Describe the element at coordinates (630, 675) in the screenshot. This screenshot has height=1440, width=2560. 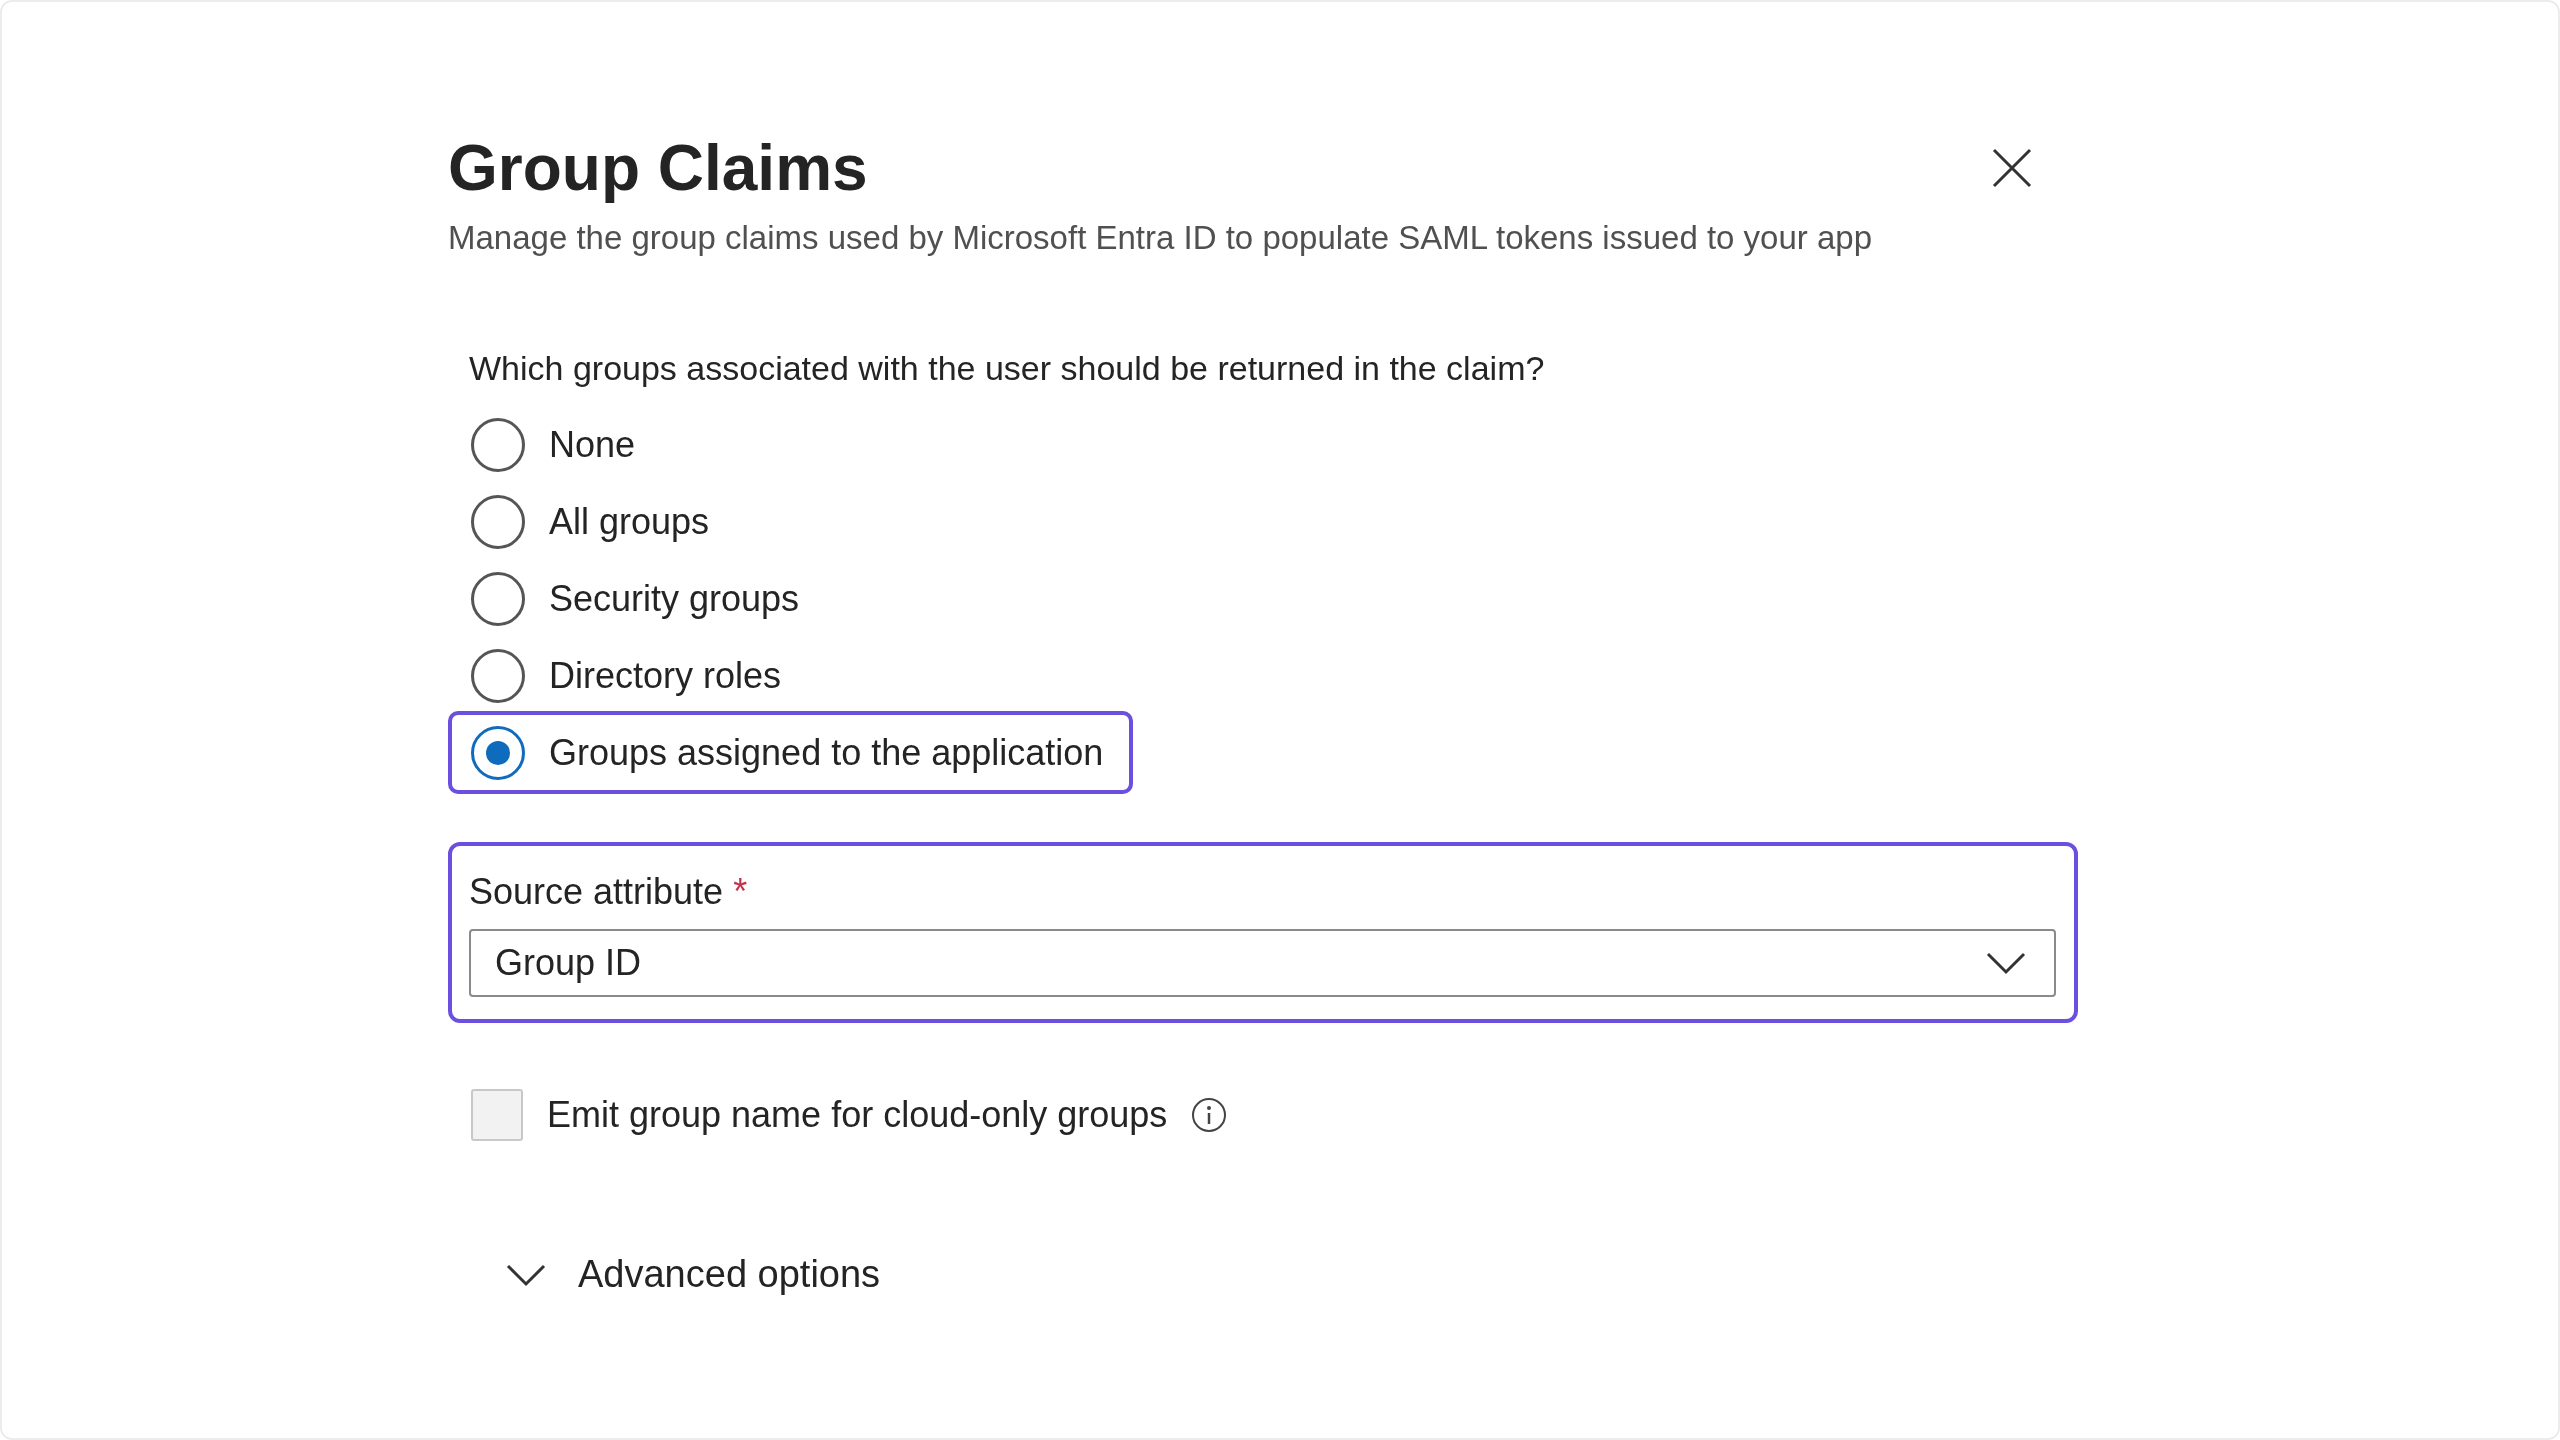
I see `radio-option: Directory roles` at that location.